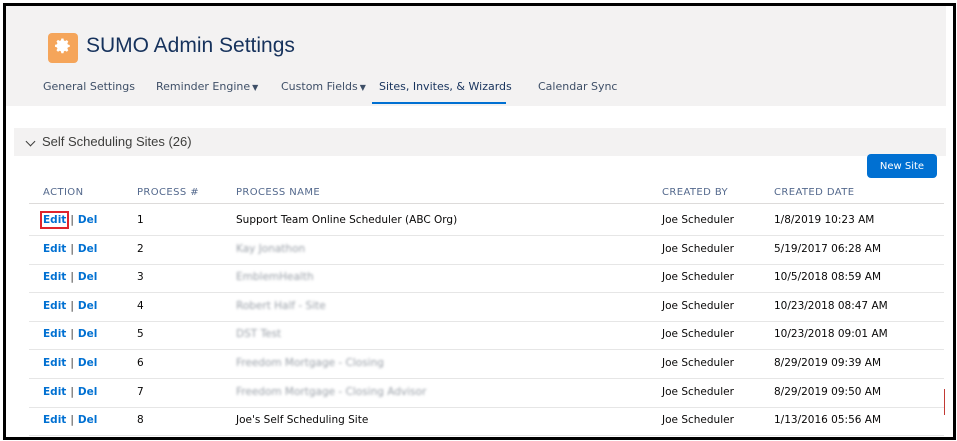 The image size is (957, 441). What do you see at coordinates (271, 248) in the screenshot?
I see `process-name-cell: Kay Jonathon` at bounding box center [271, 248].